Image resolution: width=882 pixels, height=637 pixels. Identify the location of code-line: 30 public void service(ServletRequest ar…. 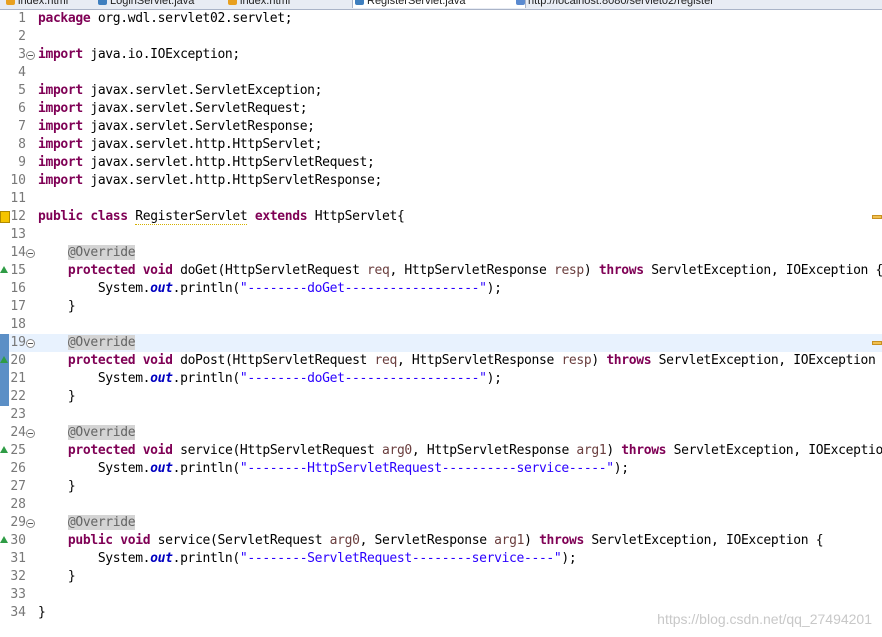
(441, 541).